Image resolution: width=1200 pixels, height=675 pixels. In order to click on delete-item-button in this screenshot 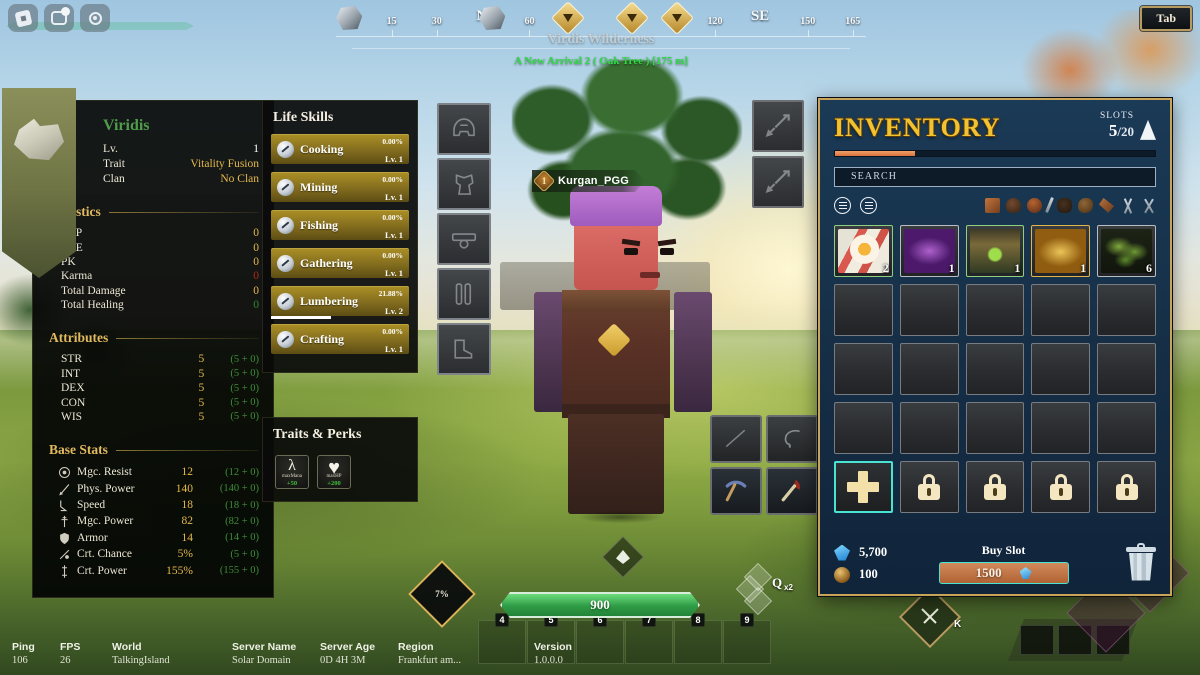, I will do `click(1141, 561)`.